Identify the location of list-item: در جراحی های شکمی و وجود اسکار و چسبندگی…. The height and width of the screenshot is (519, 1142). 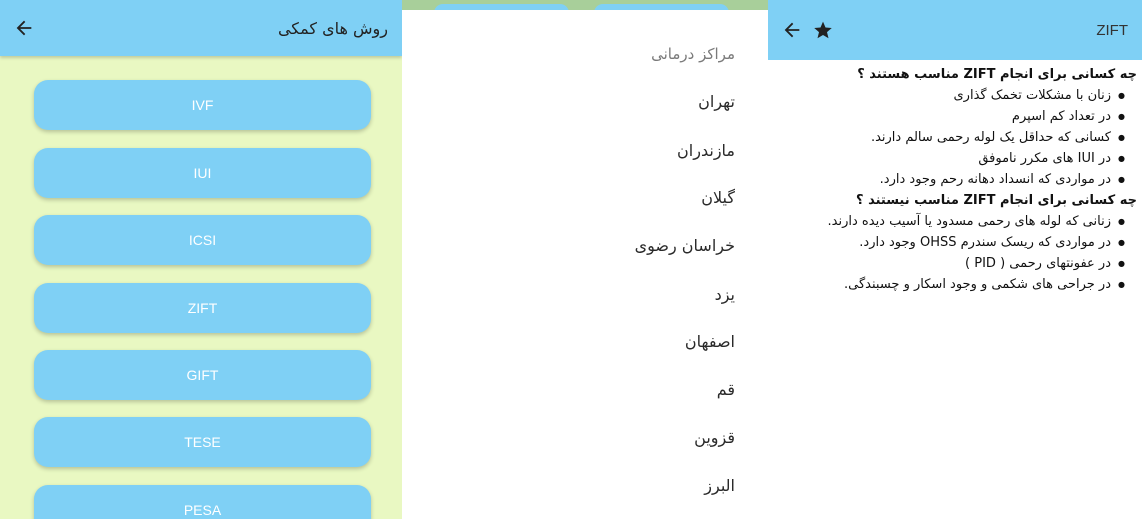
(946, 284).